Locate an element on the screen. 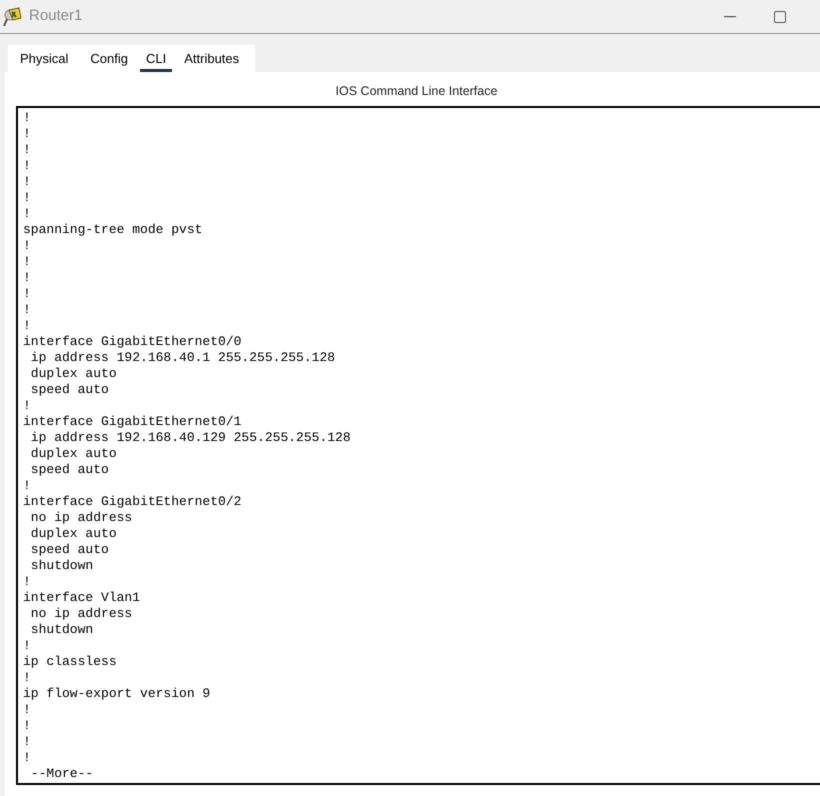  tab: Attributes is located at coordinates (212, 58).